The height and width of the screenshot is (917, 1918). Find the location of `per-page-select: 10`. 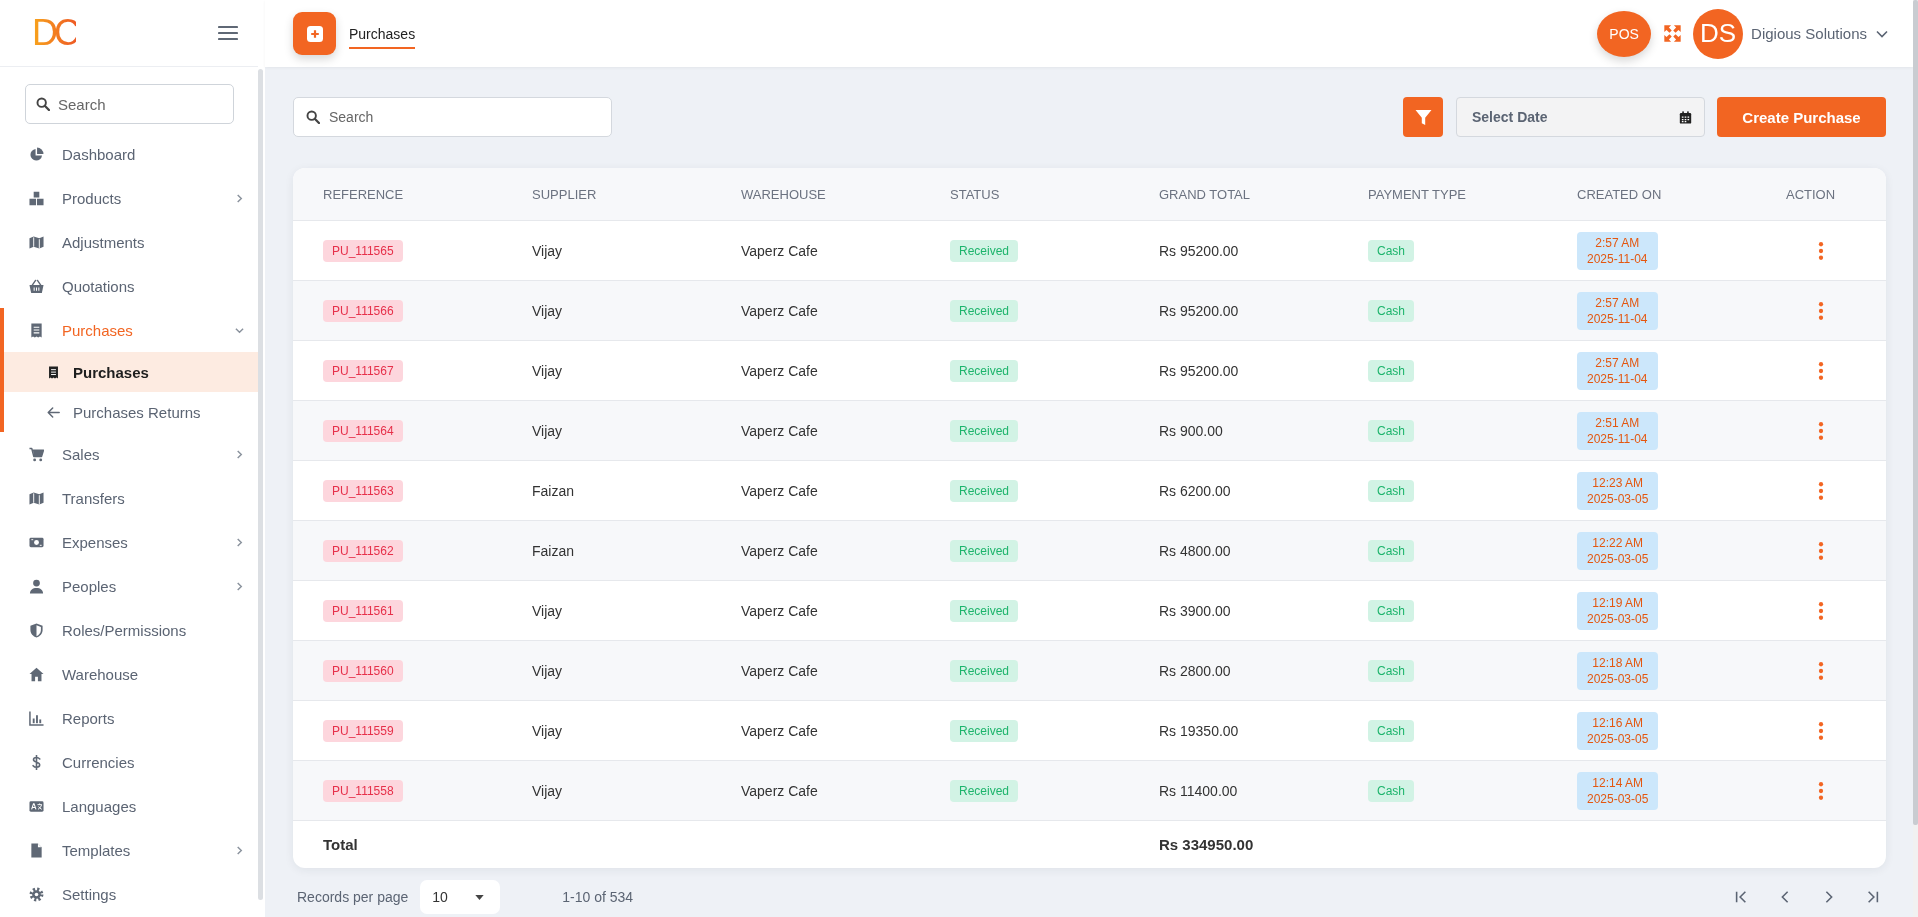

per-page-select: 10 is located at coordinates (460, 897).